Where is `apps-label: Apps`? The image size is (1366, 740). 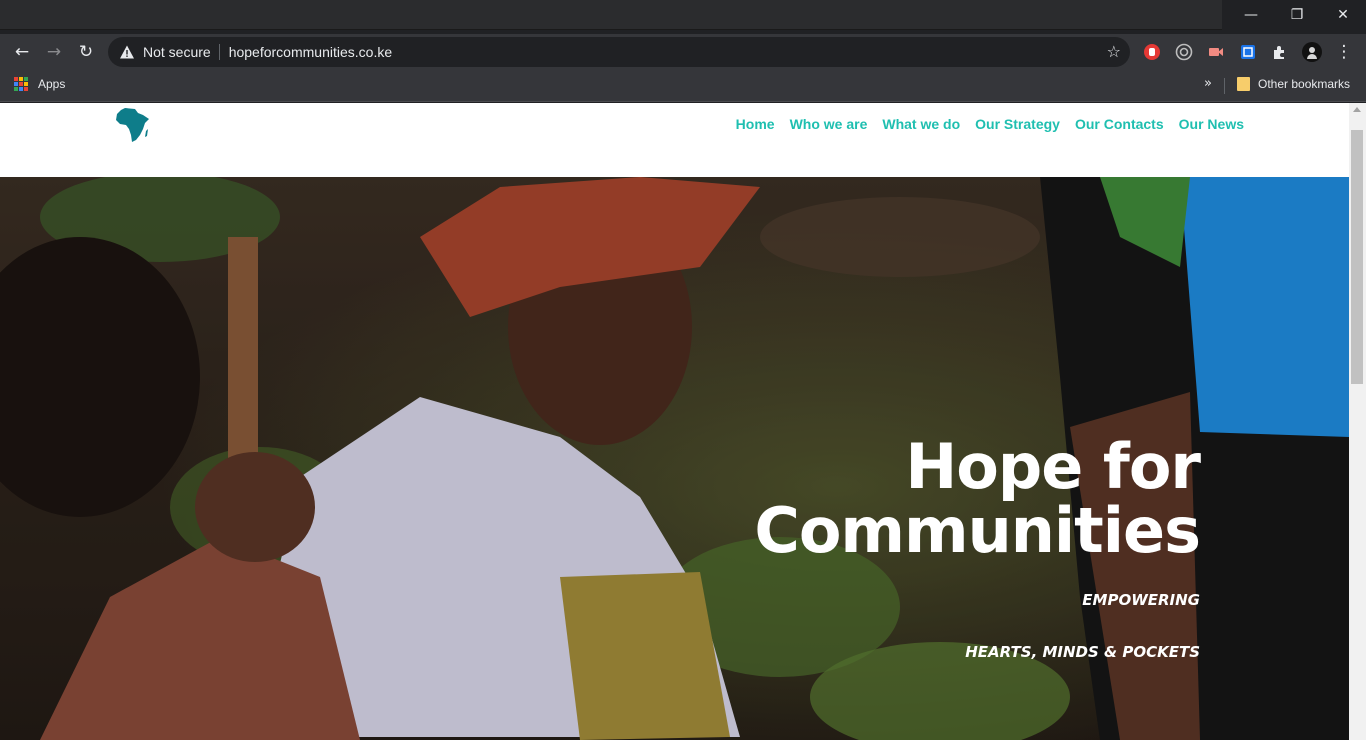 apps-label: Apps is located at coordinates (52, 84).